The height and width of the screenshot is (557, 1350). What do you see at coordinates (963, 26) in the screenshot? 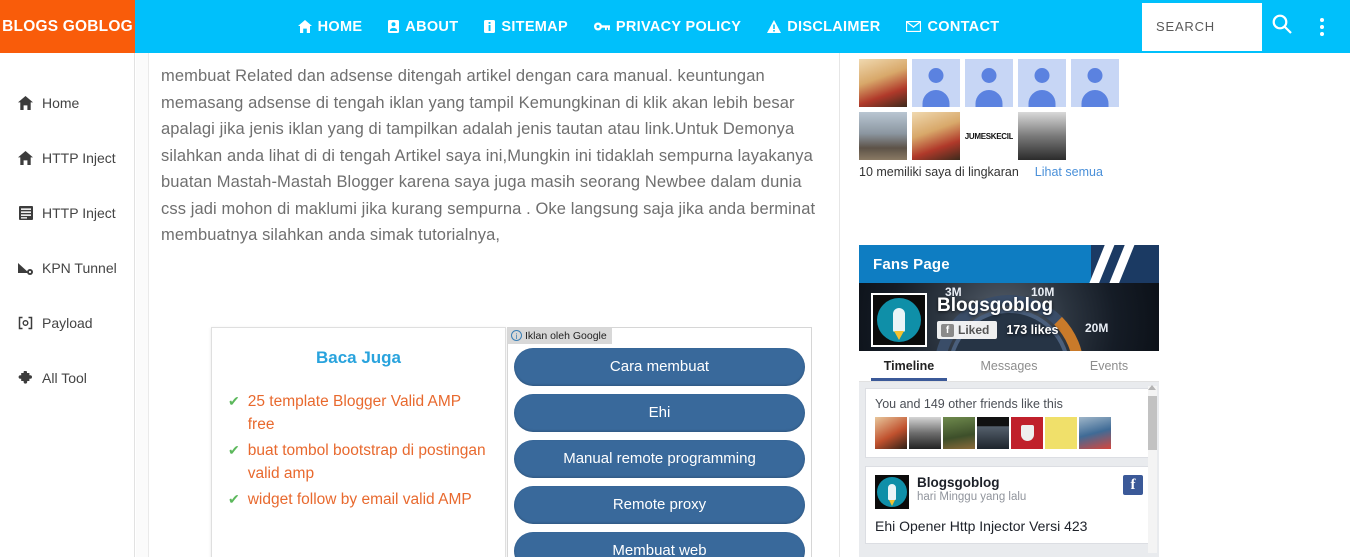
I see `nav-item-contact-label: CONTACT` at bounding box center [963, 26].